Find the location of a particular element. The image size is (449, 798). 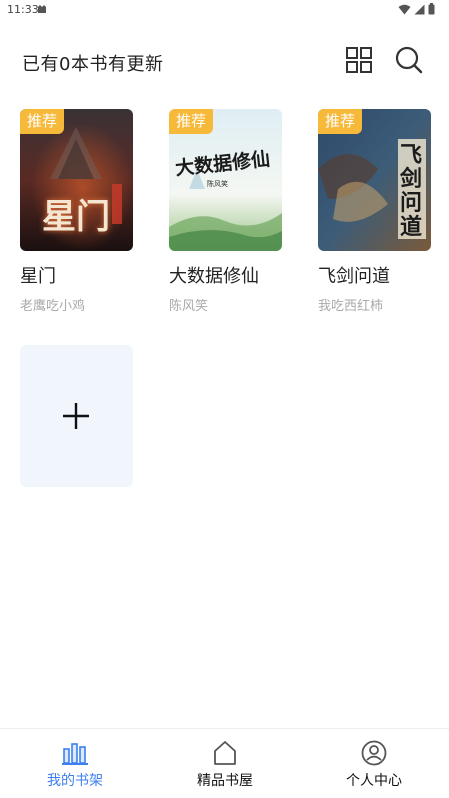

book-cover: 推荐 飞剑问道 is located at coordinates (374, 180).